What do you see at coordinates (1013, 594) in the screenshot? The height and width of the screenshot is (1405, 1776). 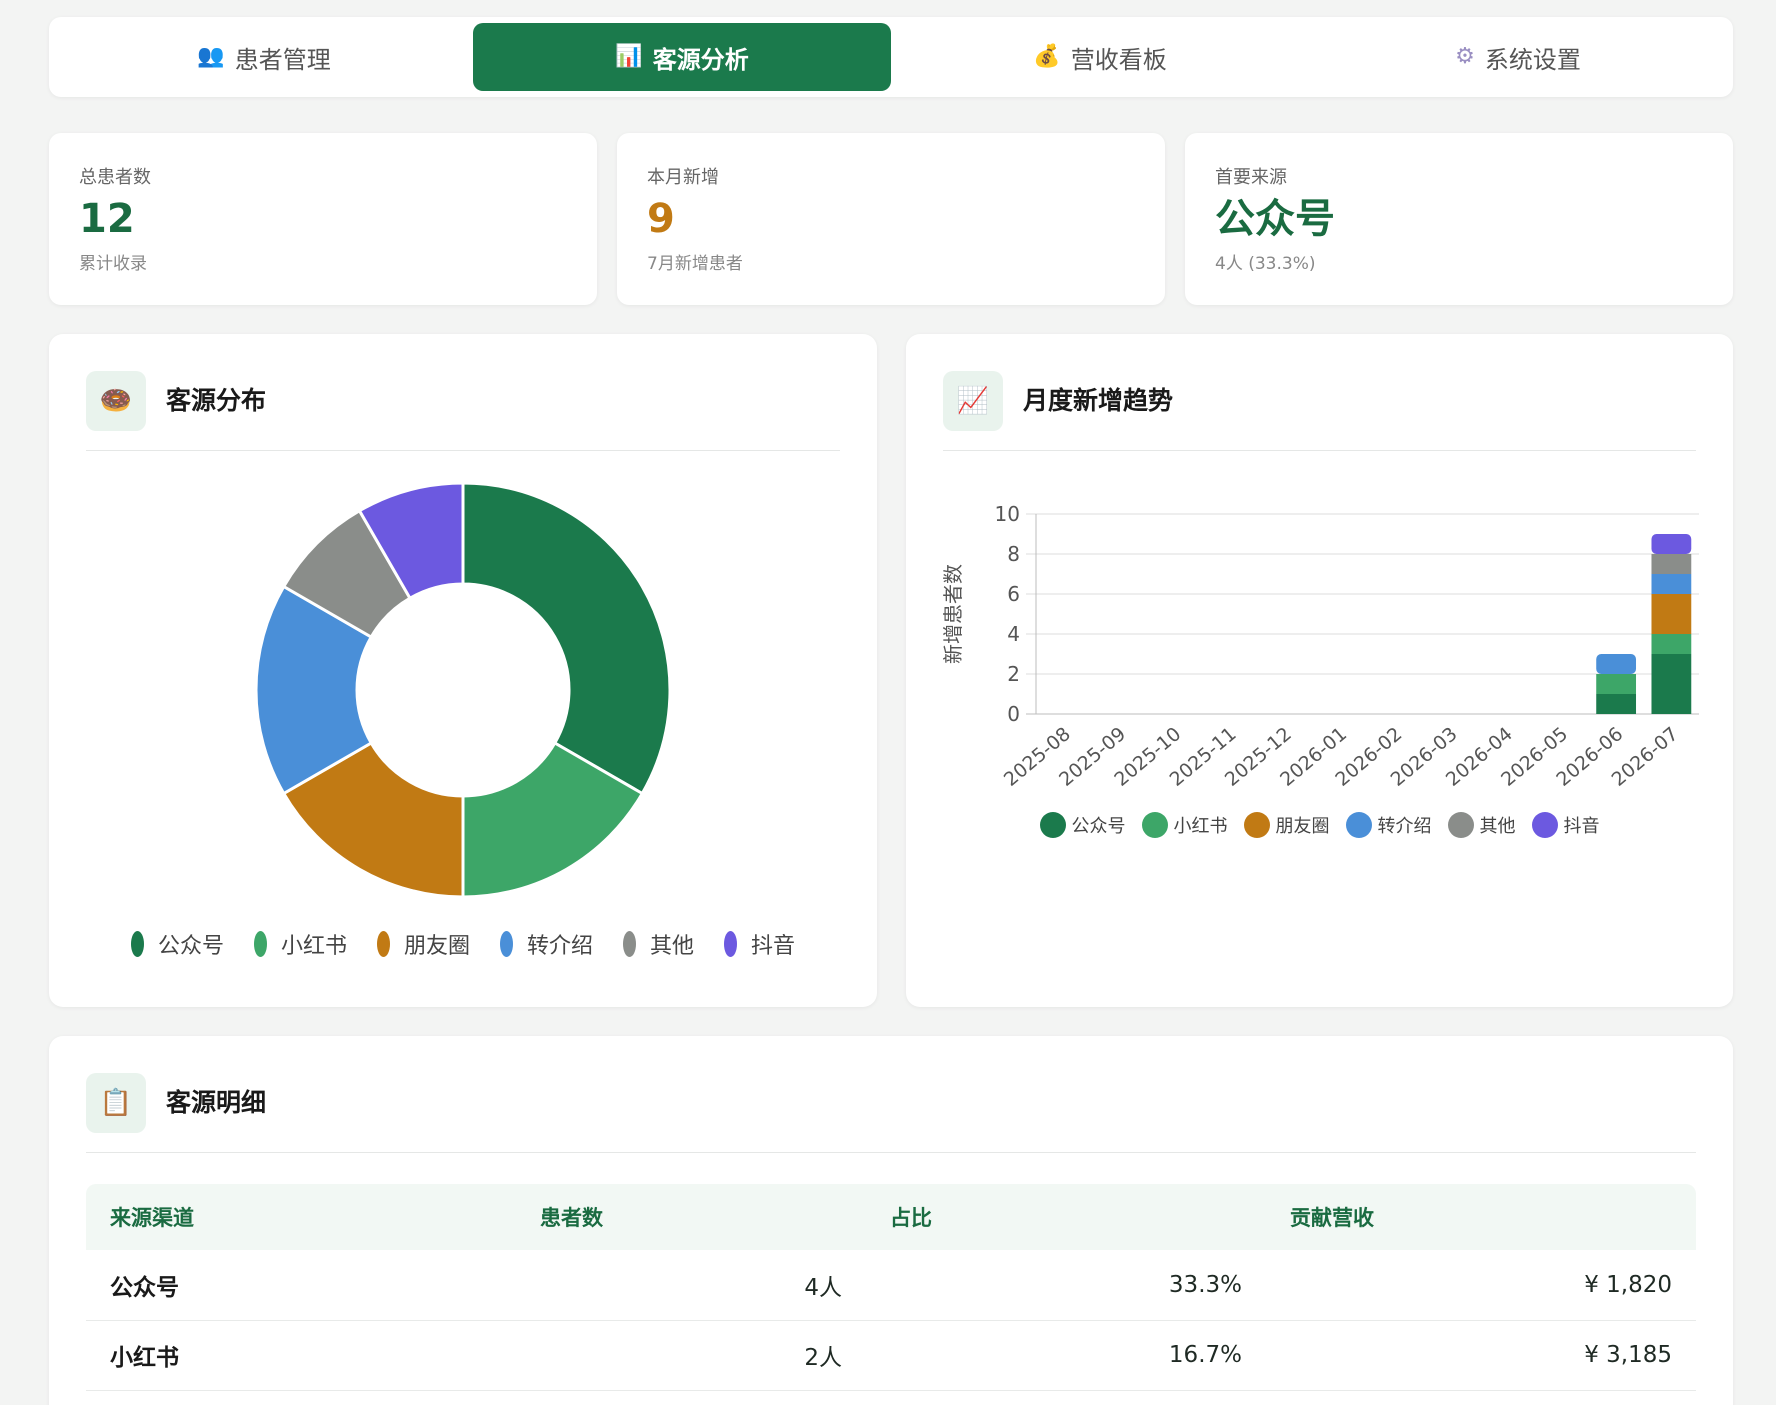 I see `y-tick-label: 6` at bounding box center [1013, 594].